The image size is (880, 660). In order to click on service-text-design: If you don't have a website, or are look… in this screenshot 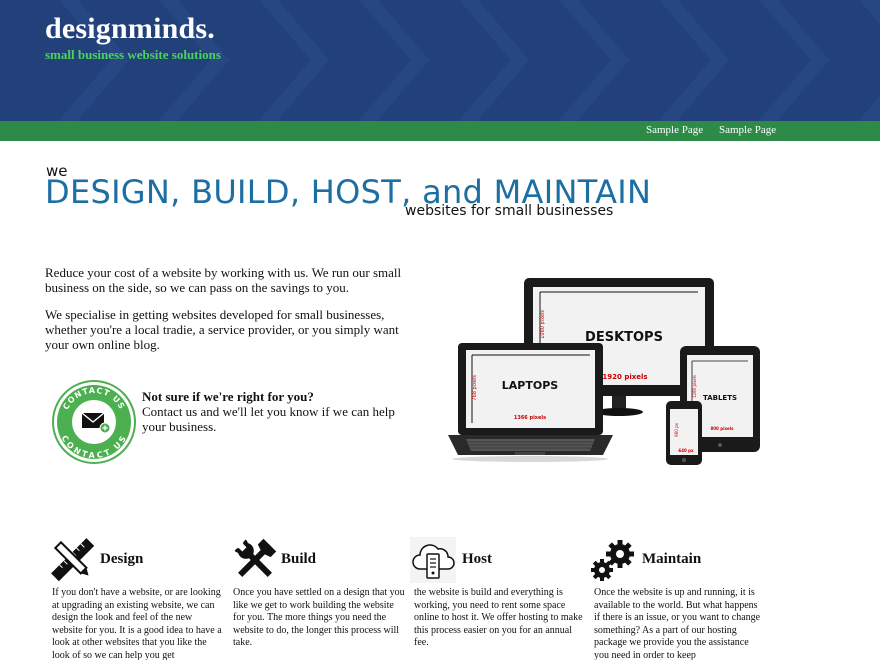, I will do `click(137, 623)`.